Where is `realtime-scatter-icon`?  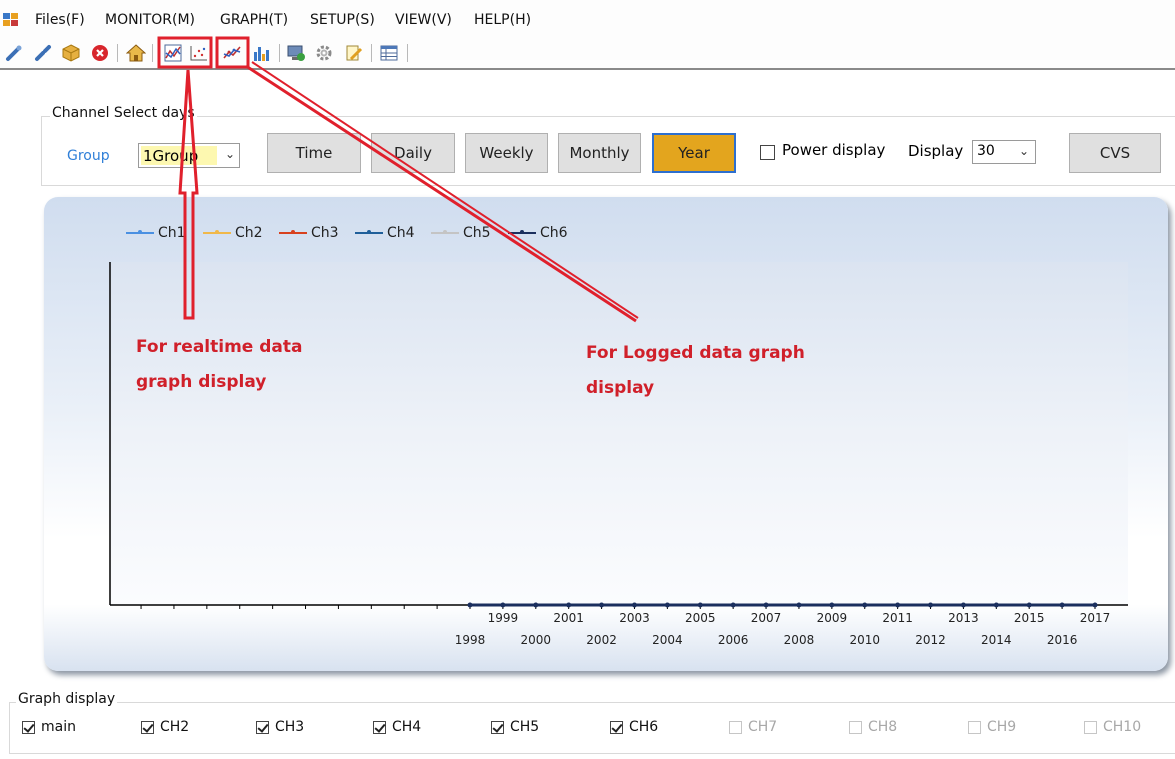 realtime-scatter-icon is located at coordinates (199, 53).